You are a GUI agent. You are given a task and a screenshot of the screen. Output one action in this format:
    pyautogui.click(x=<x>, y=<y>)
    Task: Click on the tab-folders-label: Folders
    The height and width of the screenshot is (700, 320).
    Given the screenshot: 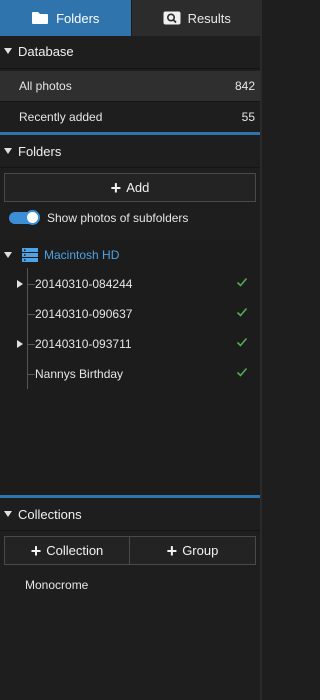 What is the action you would take?
    pyautogui.click(x=78, y=18)
    